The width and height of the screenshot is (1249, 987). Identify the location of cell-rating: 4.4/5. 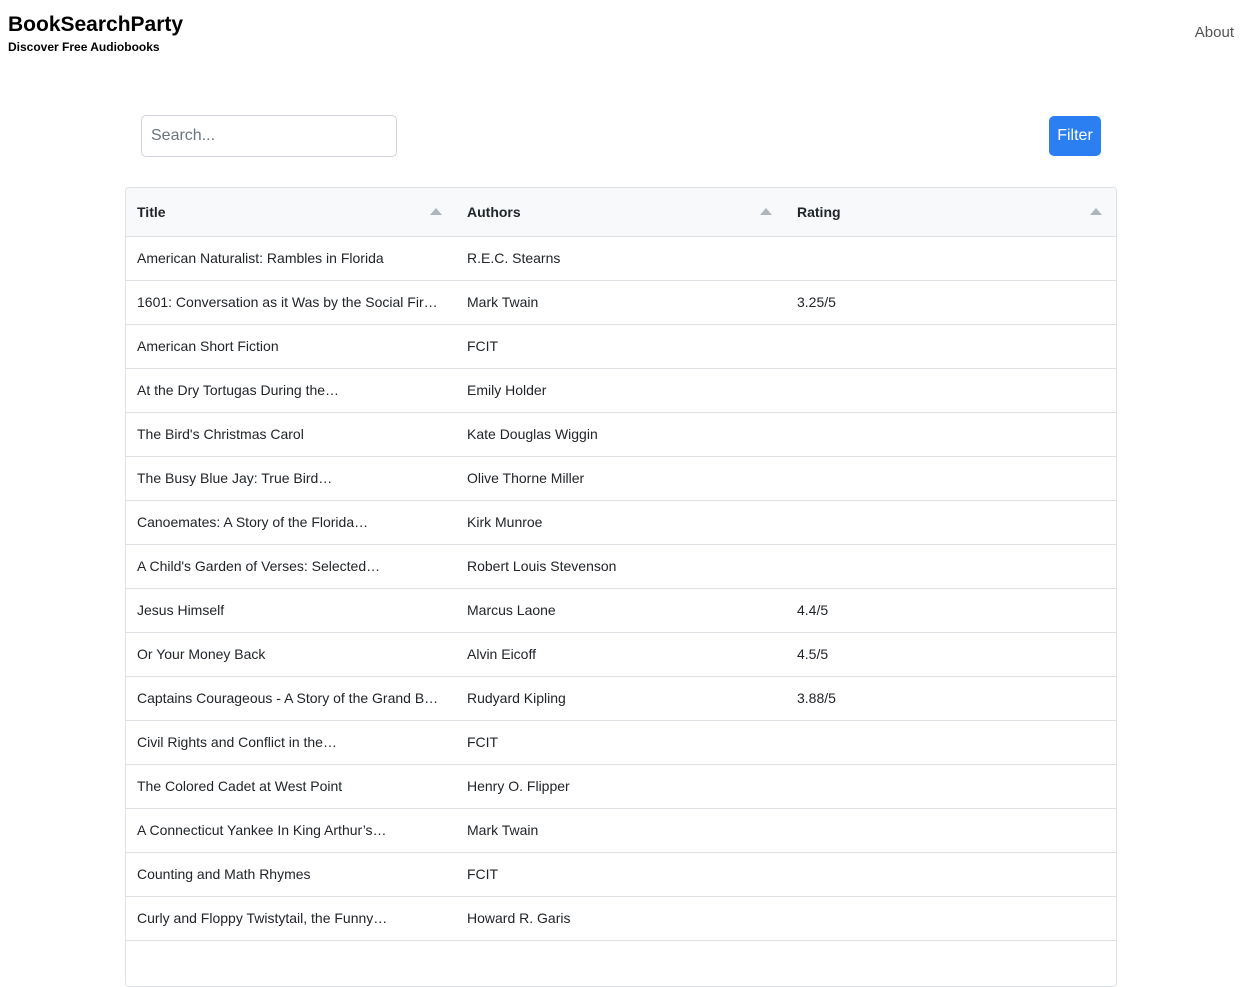
(951, 610).